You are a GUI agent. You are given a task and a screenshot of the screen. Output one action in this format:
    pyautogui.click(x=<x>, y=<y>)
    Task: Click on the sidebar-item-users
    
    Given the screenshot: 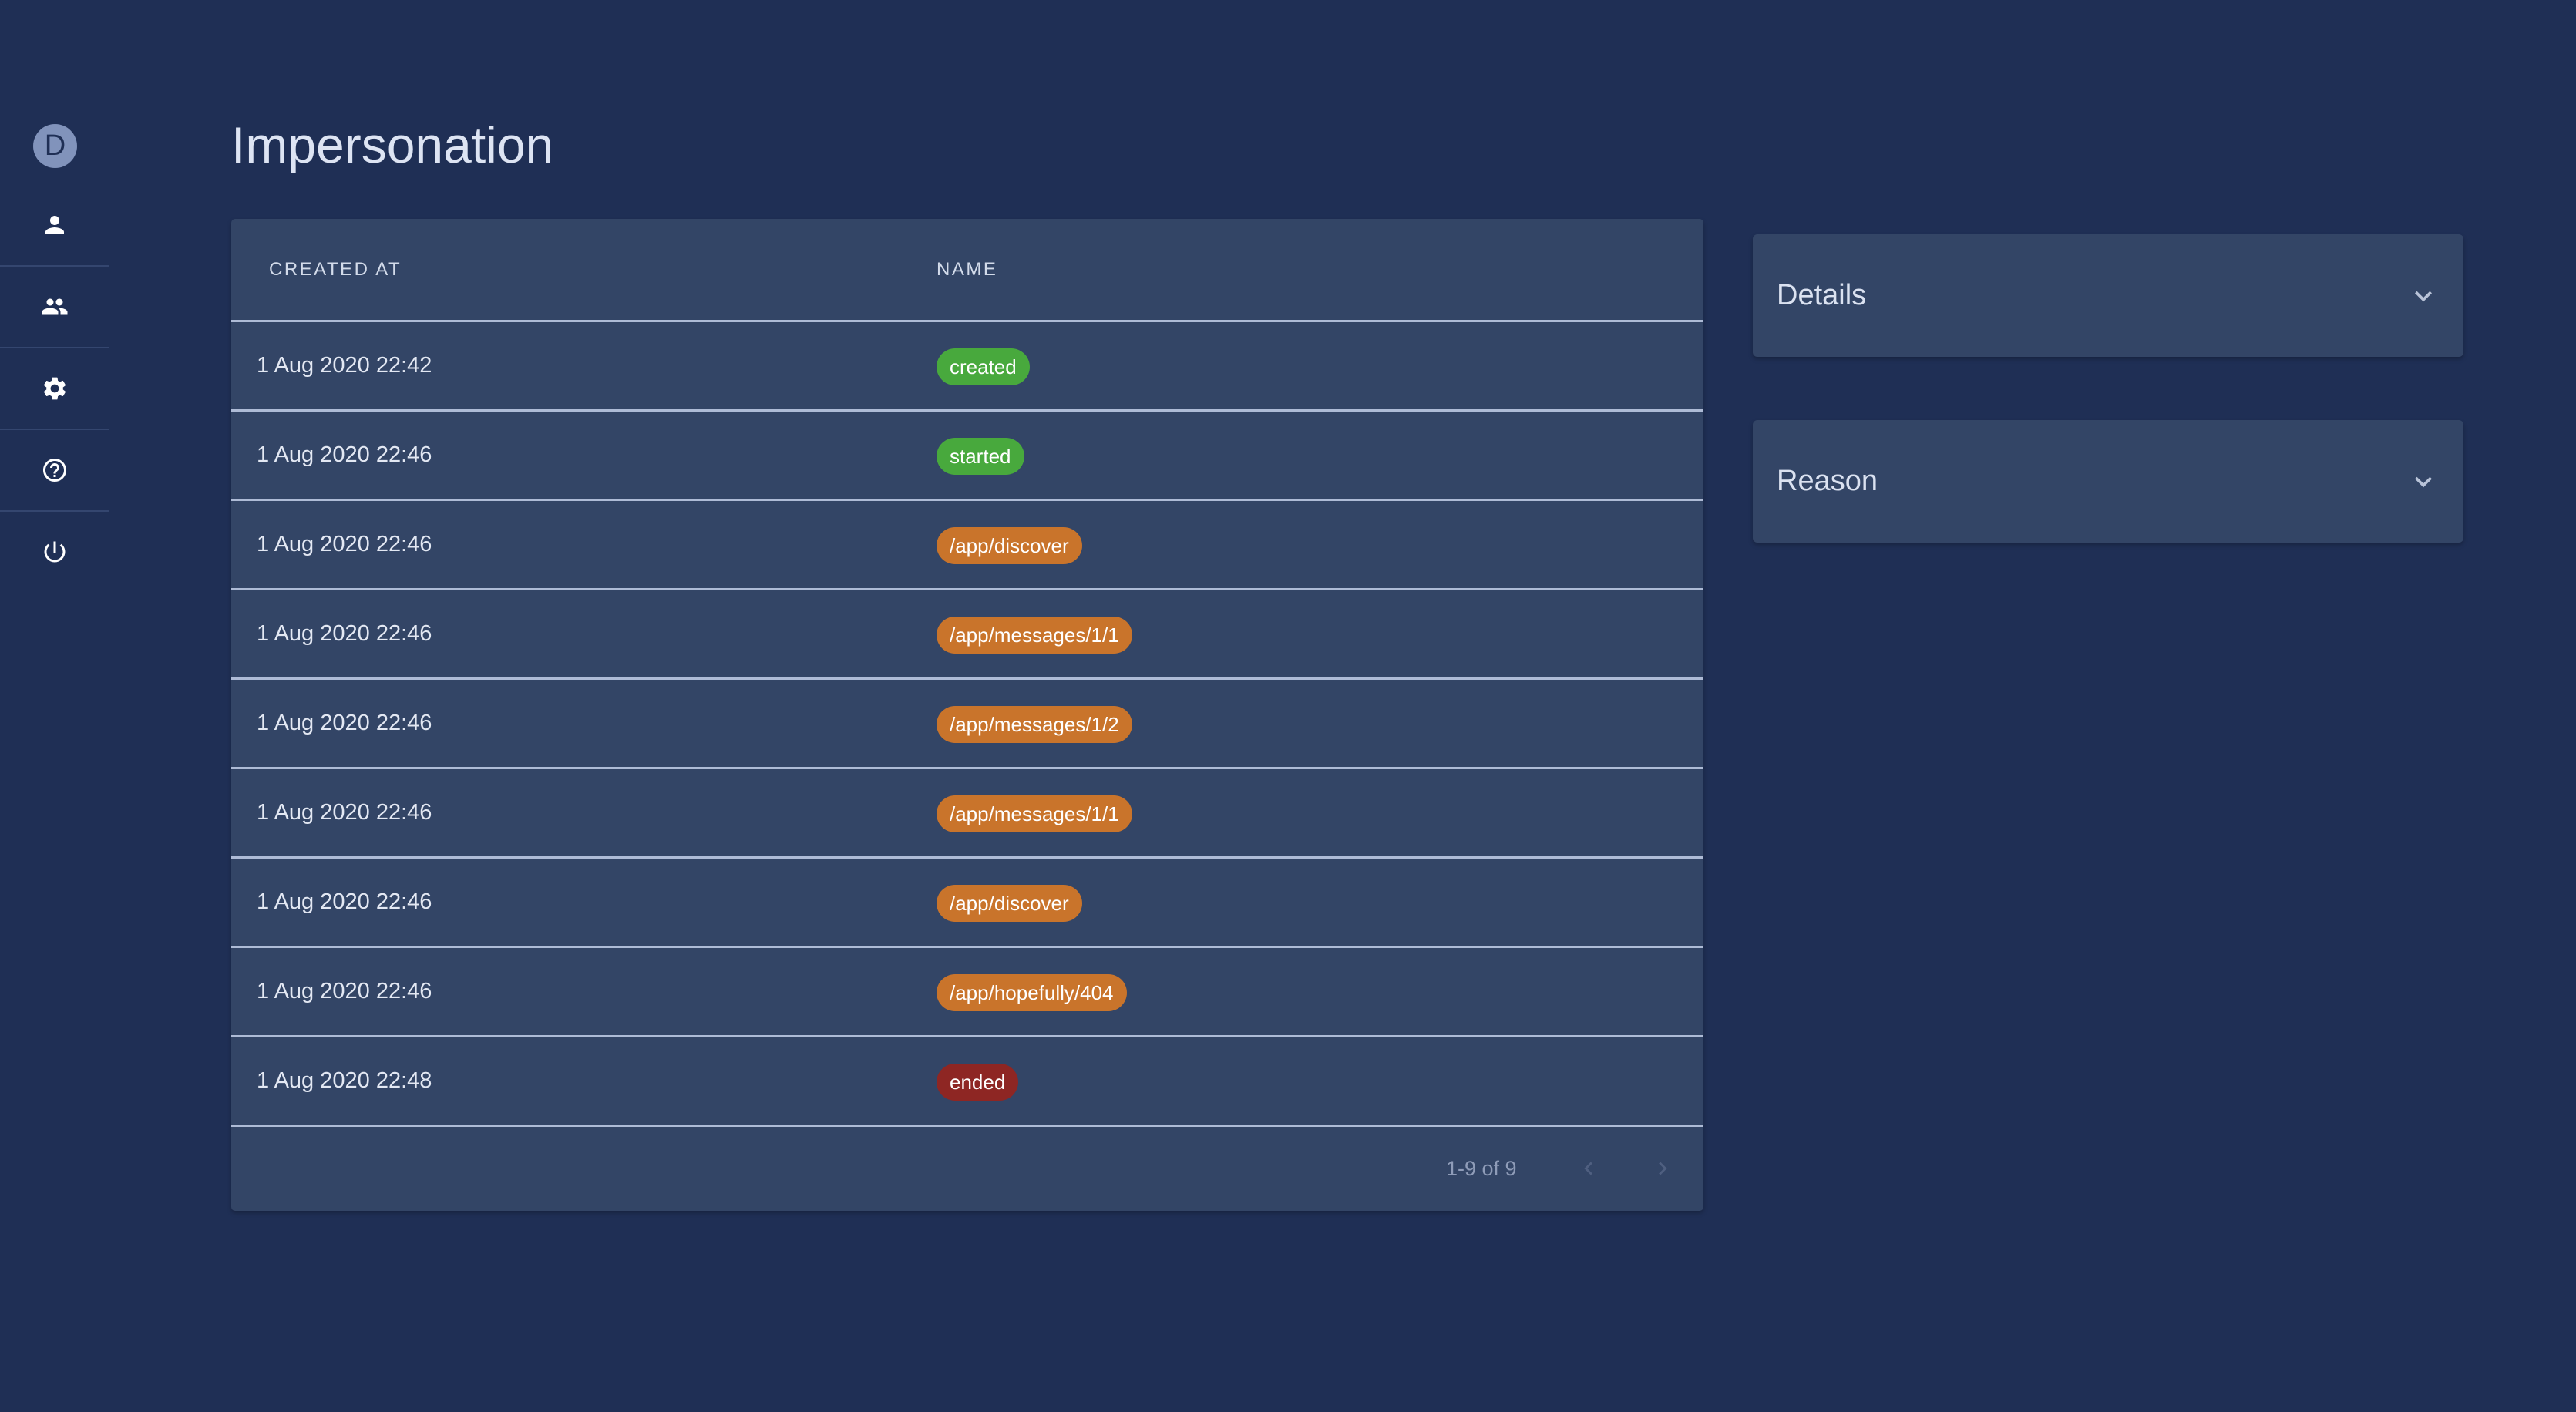 What is the action you would take?
    pyautogui.click(x=54, y=307)
    